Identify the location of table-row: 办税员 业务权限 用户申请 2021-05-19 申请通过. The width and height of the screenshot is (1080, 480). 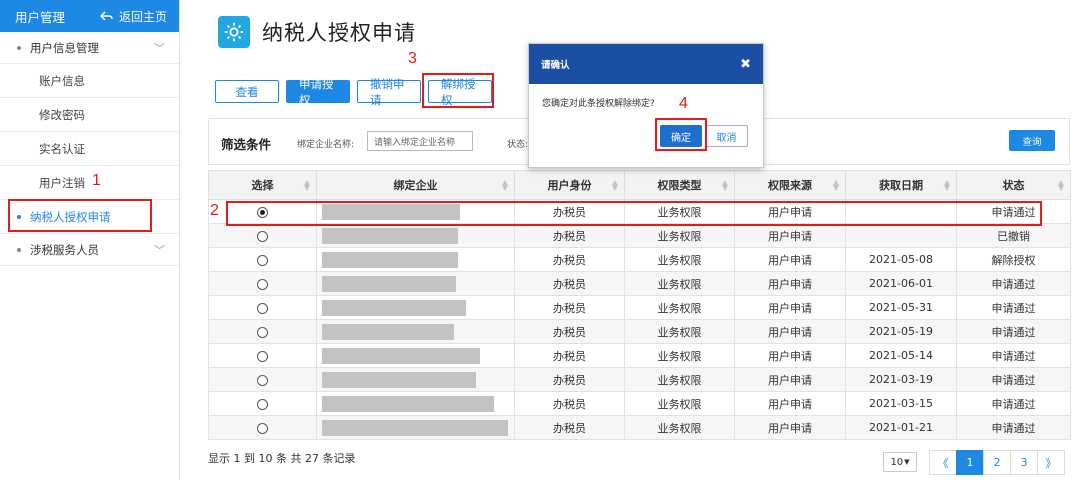
(639, 331).